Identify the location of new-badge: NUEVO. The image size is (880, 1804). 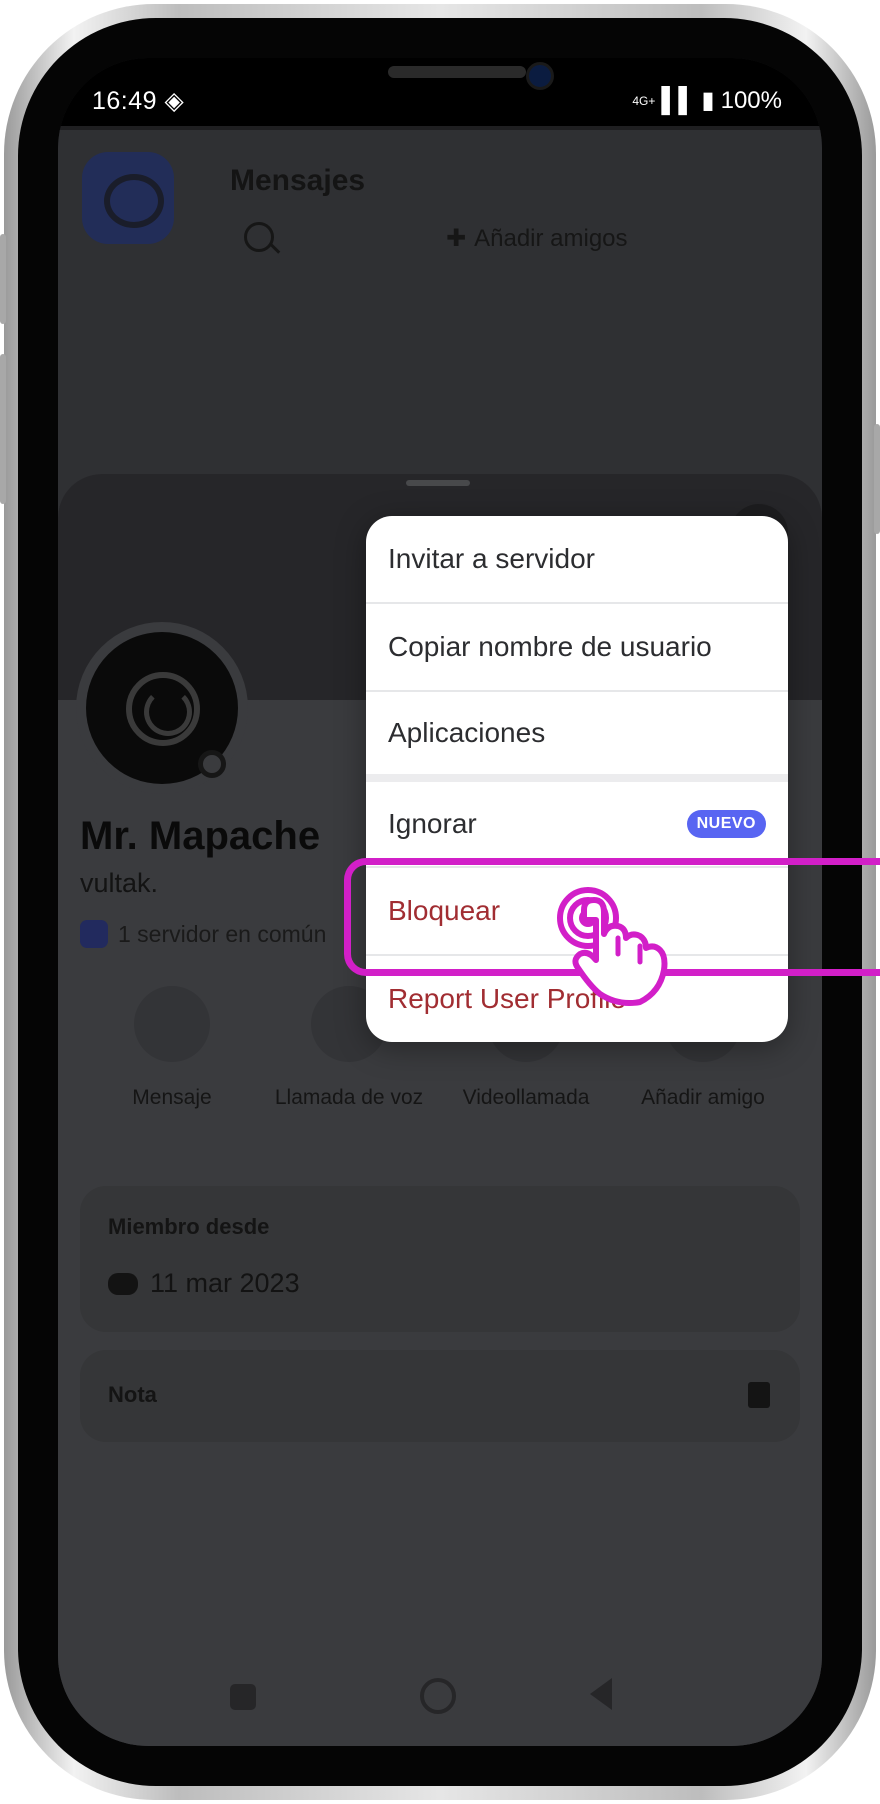
(726, 824).